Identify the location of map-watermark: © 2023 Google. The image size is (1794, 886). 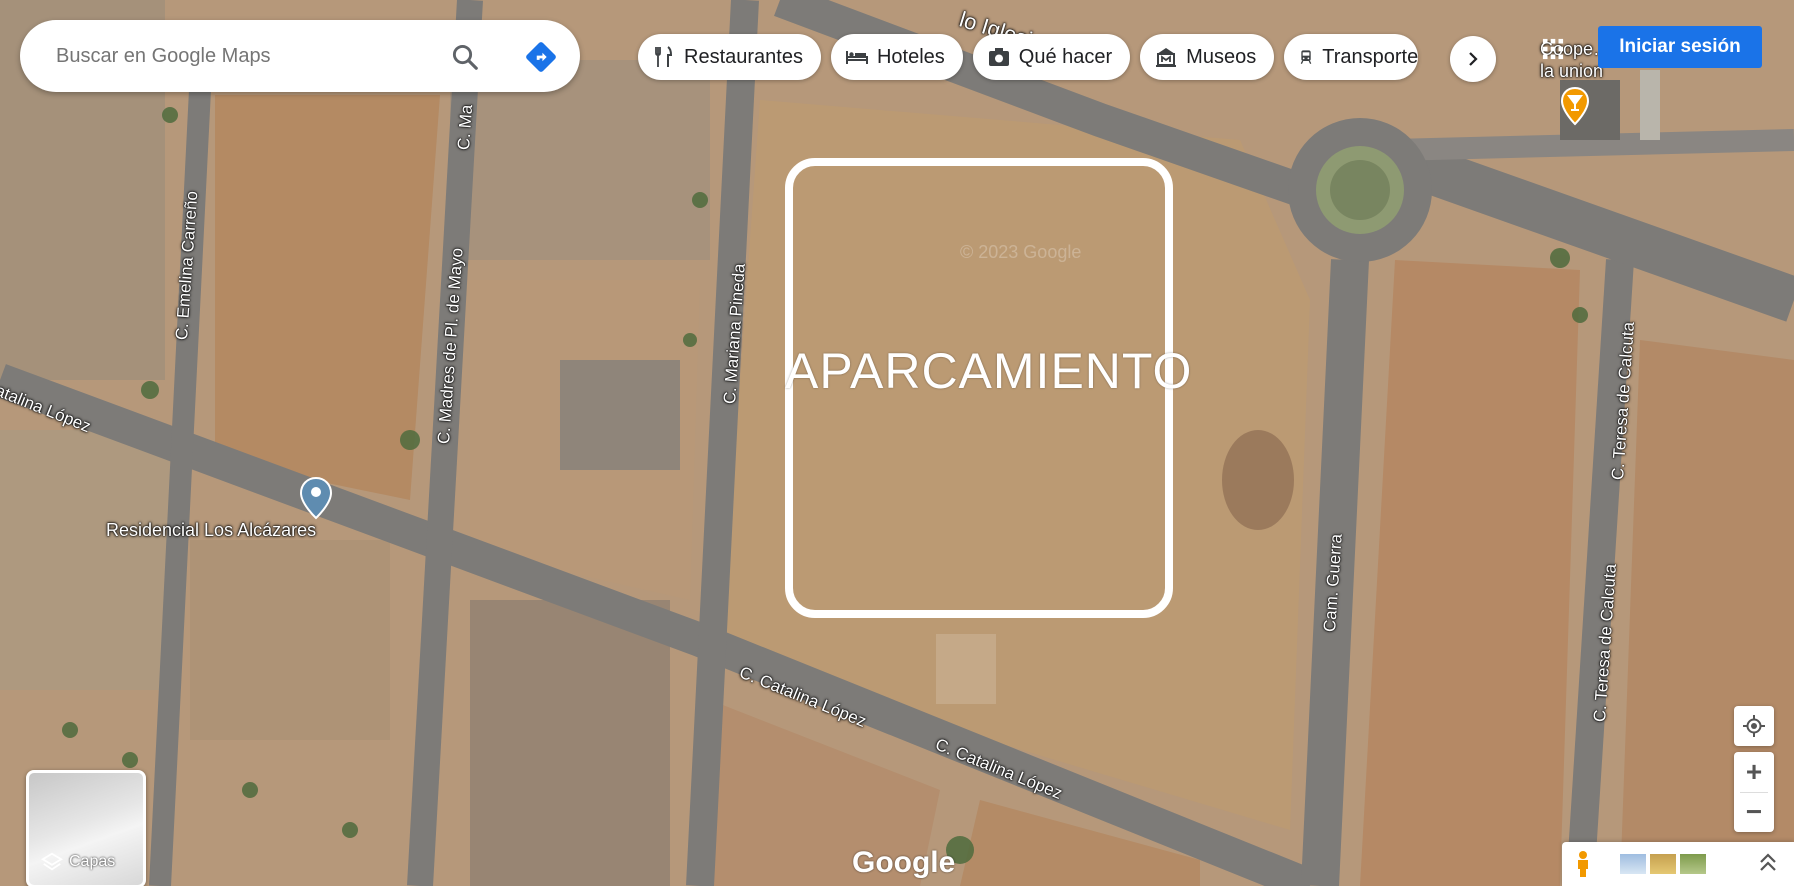
(1021, 252).